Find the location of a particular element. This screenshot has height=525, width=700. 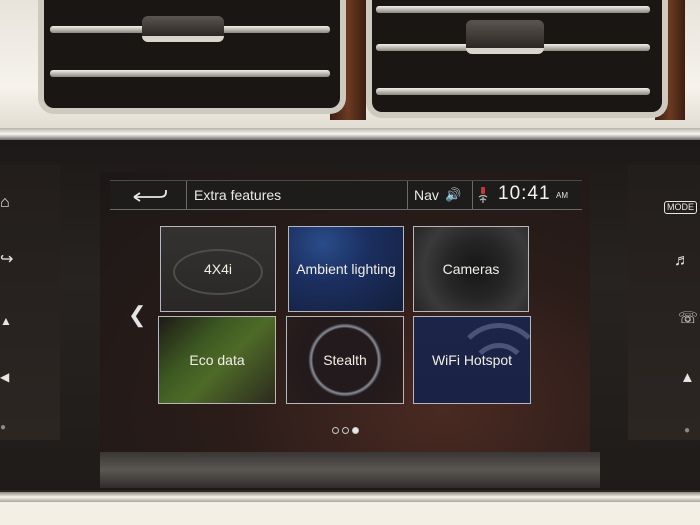

tile-label: Ambient lighting is located at coordinates (346, 268).